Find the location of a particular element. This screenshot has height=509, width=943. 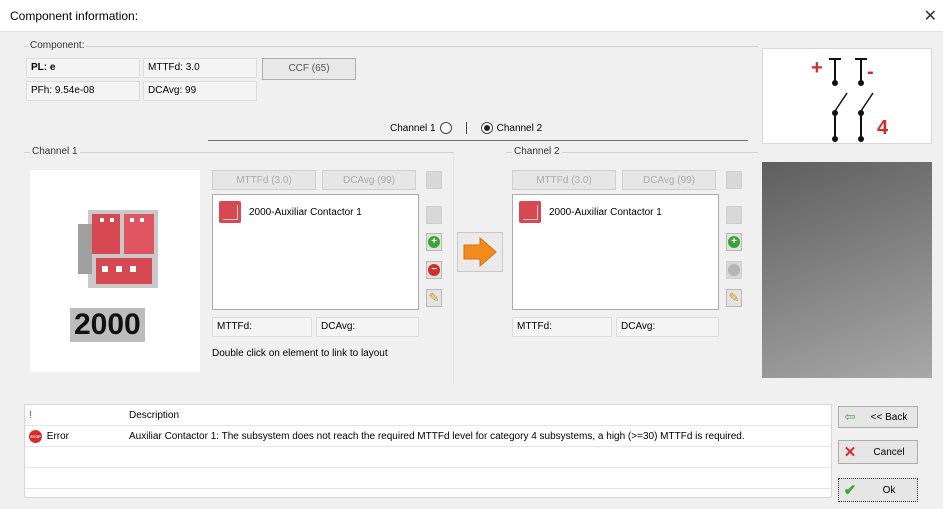

channel1-disabled-icon-top is located at coordinates (434, 180).